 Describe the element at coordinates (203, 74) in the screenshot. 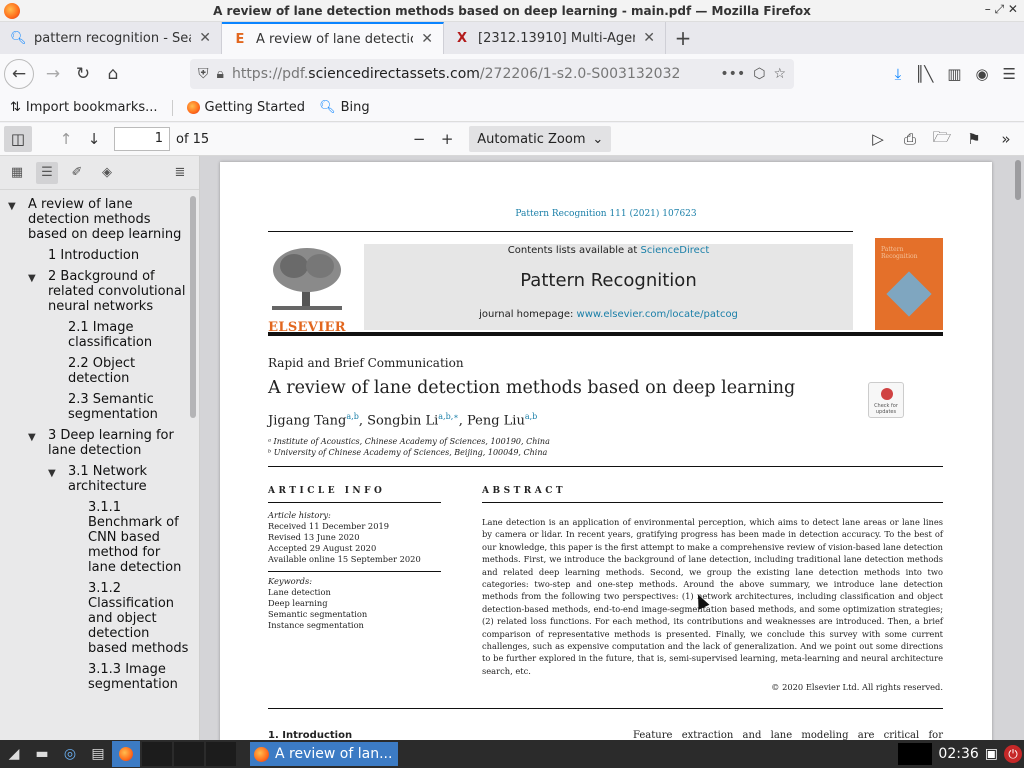

I see `shield-icon: ⛨` at that location.